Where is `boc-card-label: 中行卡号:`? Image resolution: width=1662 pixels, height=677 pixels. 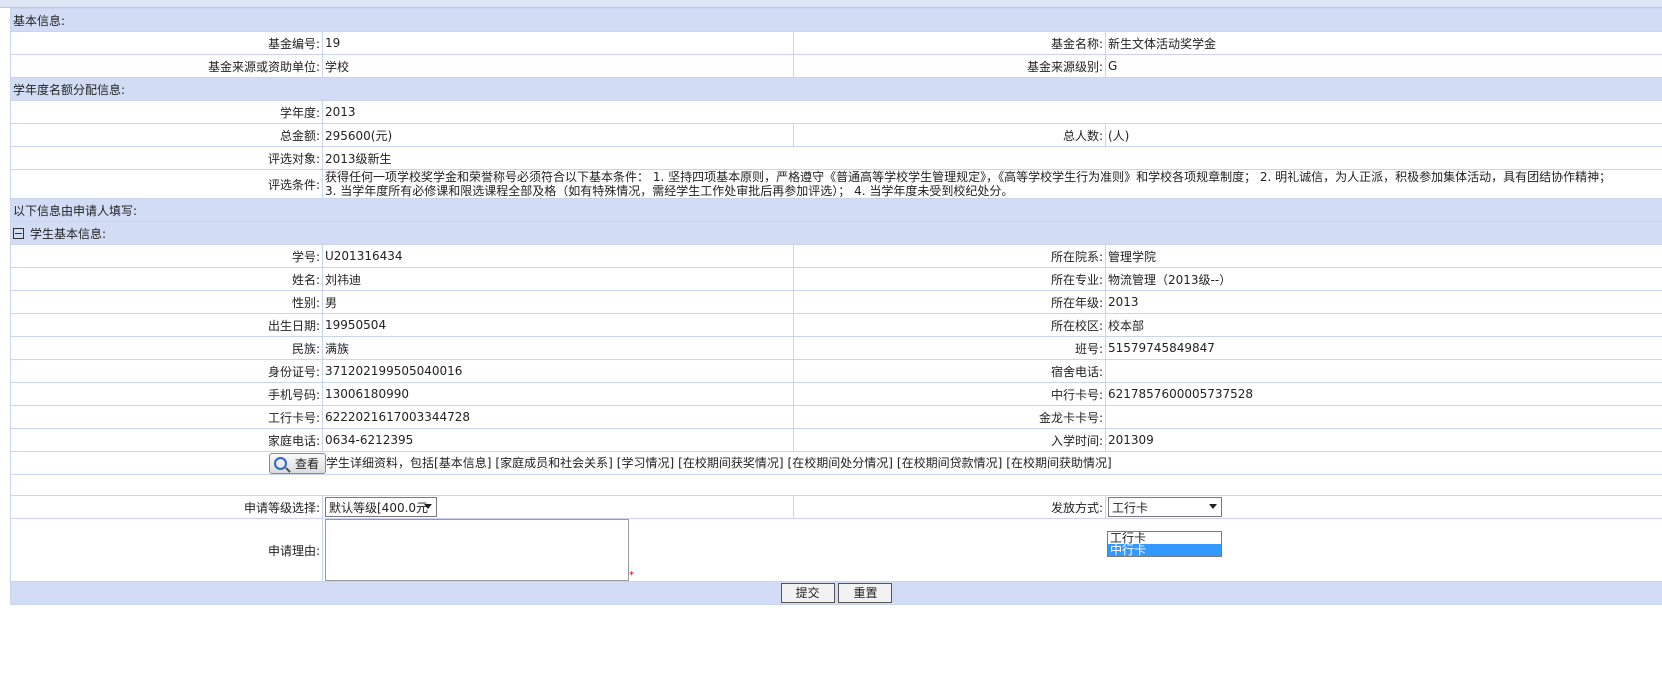
boc-card-label: 中行卡号: is located at coordinates (949, 394).